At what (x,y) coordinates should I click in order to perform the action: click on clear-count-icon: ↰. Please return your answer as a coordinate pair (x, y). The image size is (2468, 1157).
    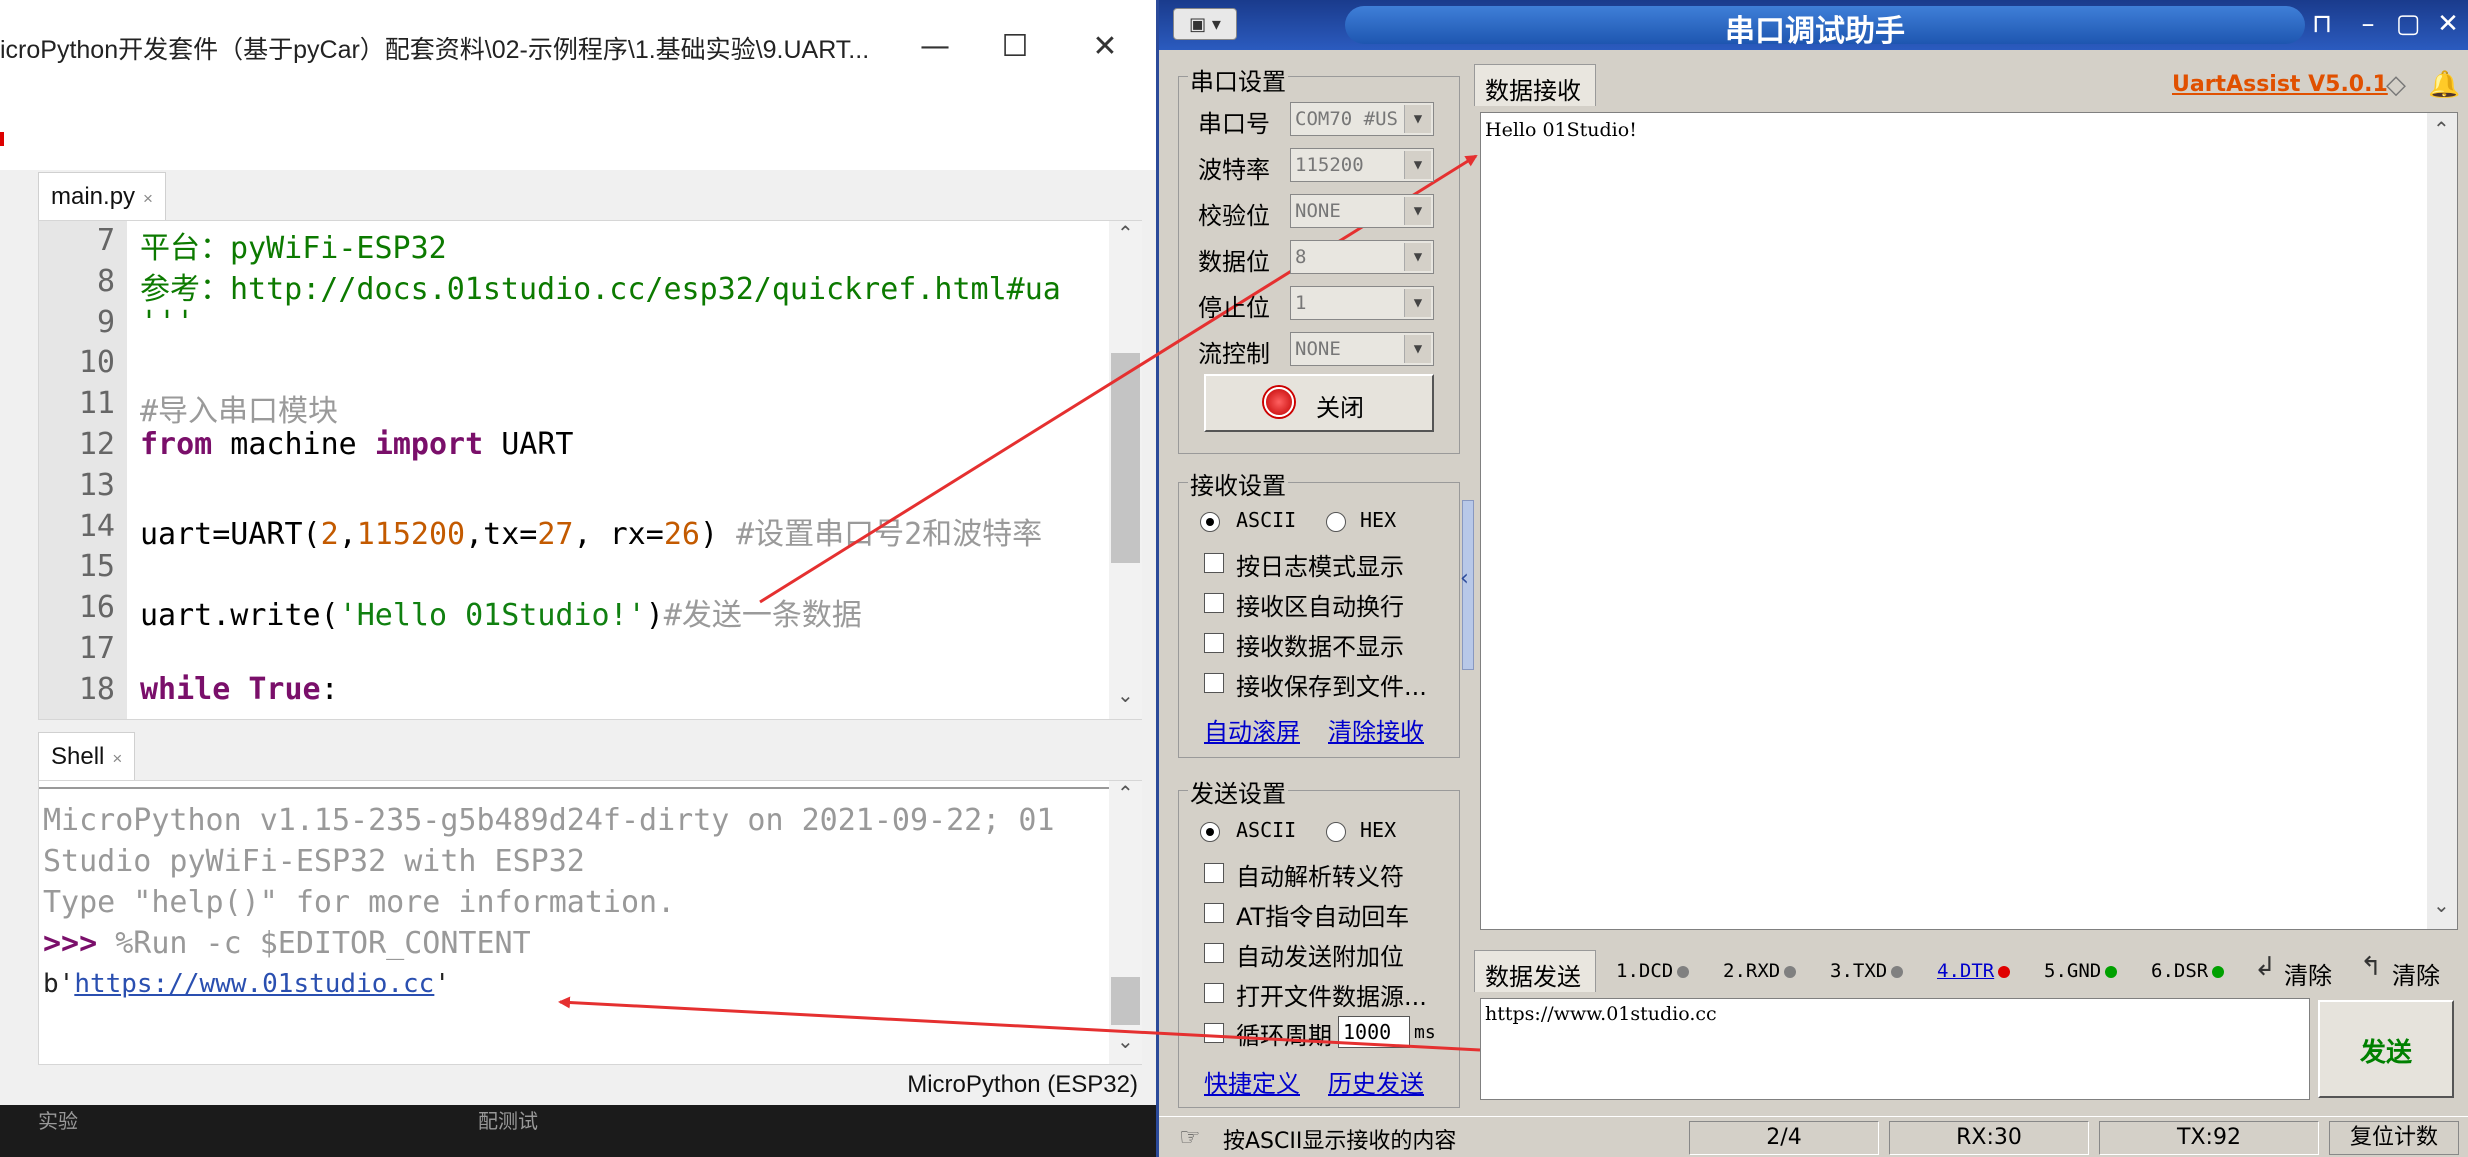
    Looking at the image, I should click on (2371, 967).